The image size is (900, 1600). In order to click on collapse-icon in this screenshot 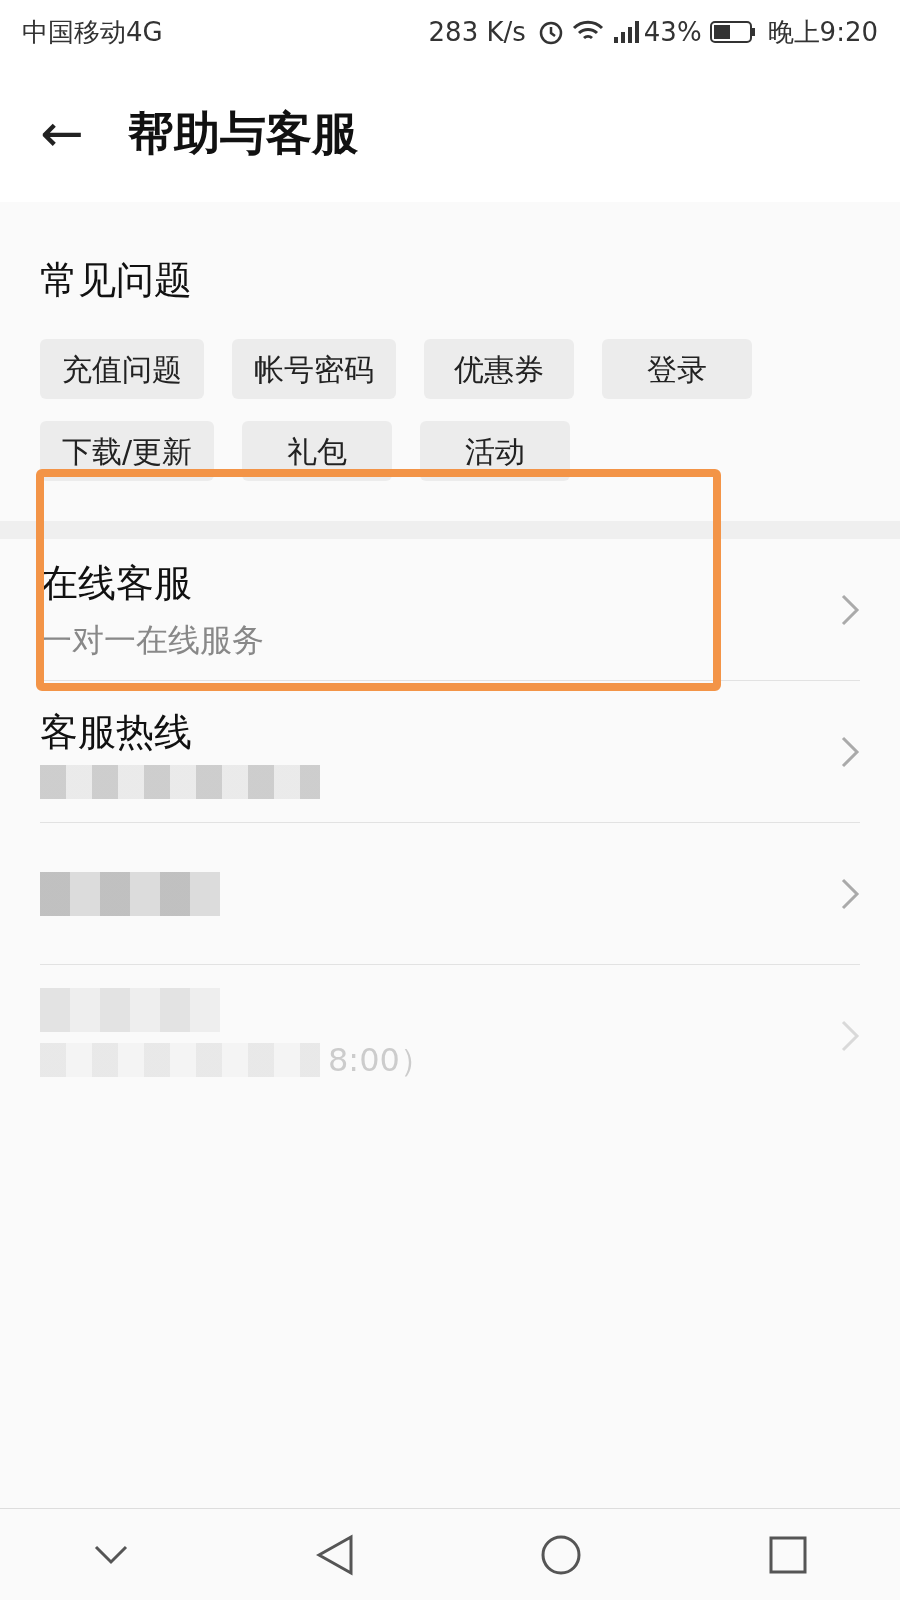, I will do `click(111, 1554)`.